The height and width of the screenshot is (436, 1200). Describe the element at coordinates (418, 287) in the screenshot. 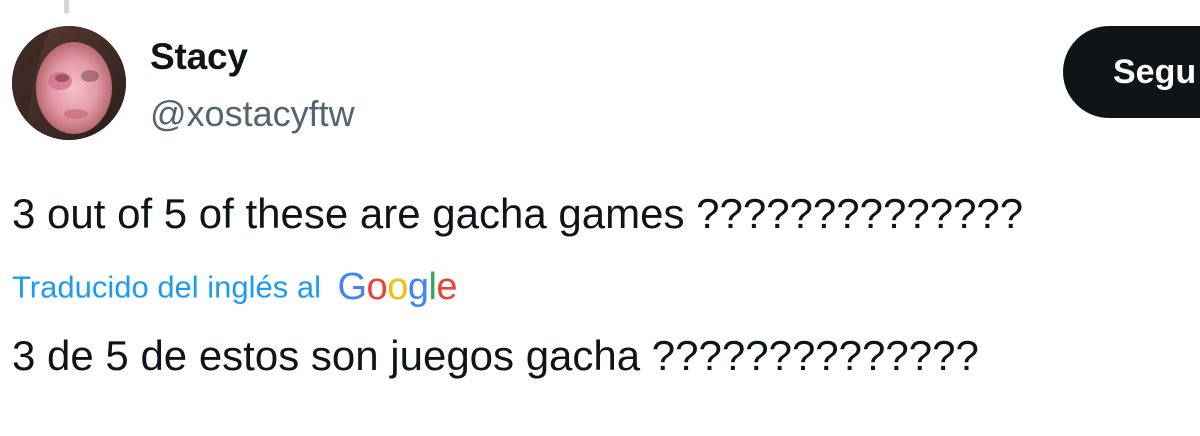

I see `google-logo-letter: g` at that location.